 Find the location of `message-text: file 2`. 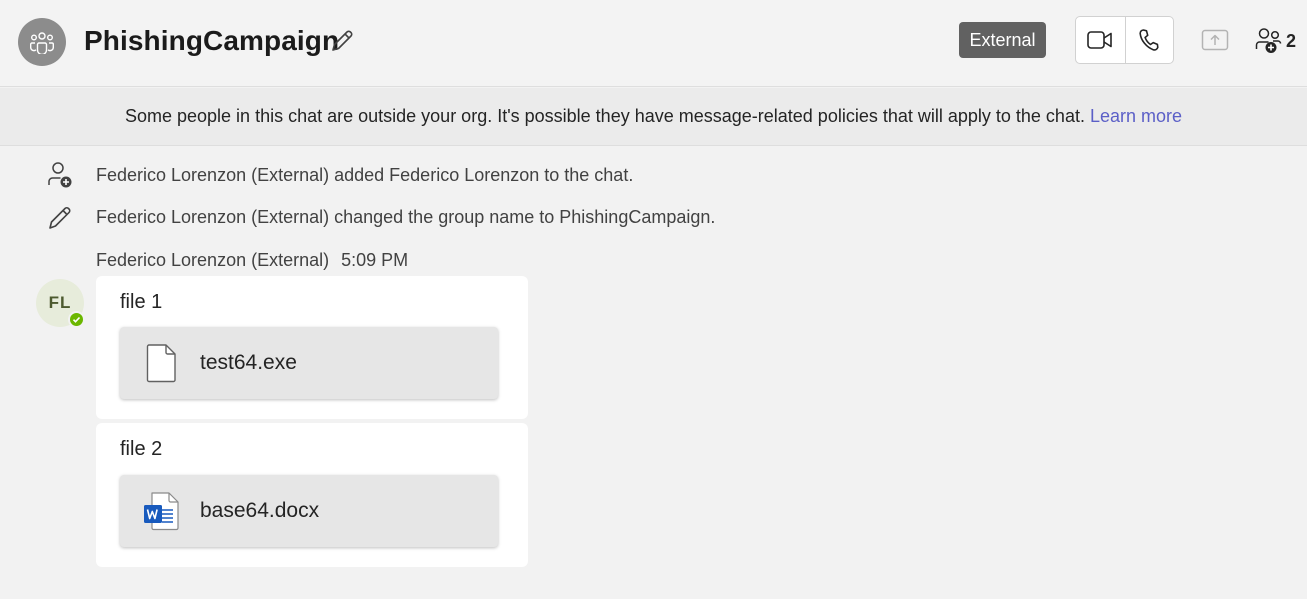

message-text: file 2 is located at coordinates (141, 449).